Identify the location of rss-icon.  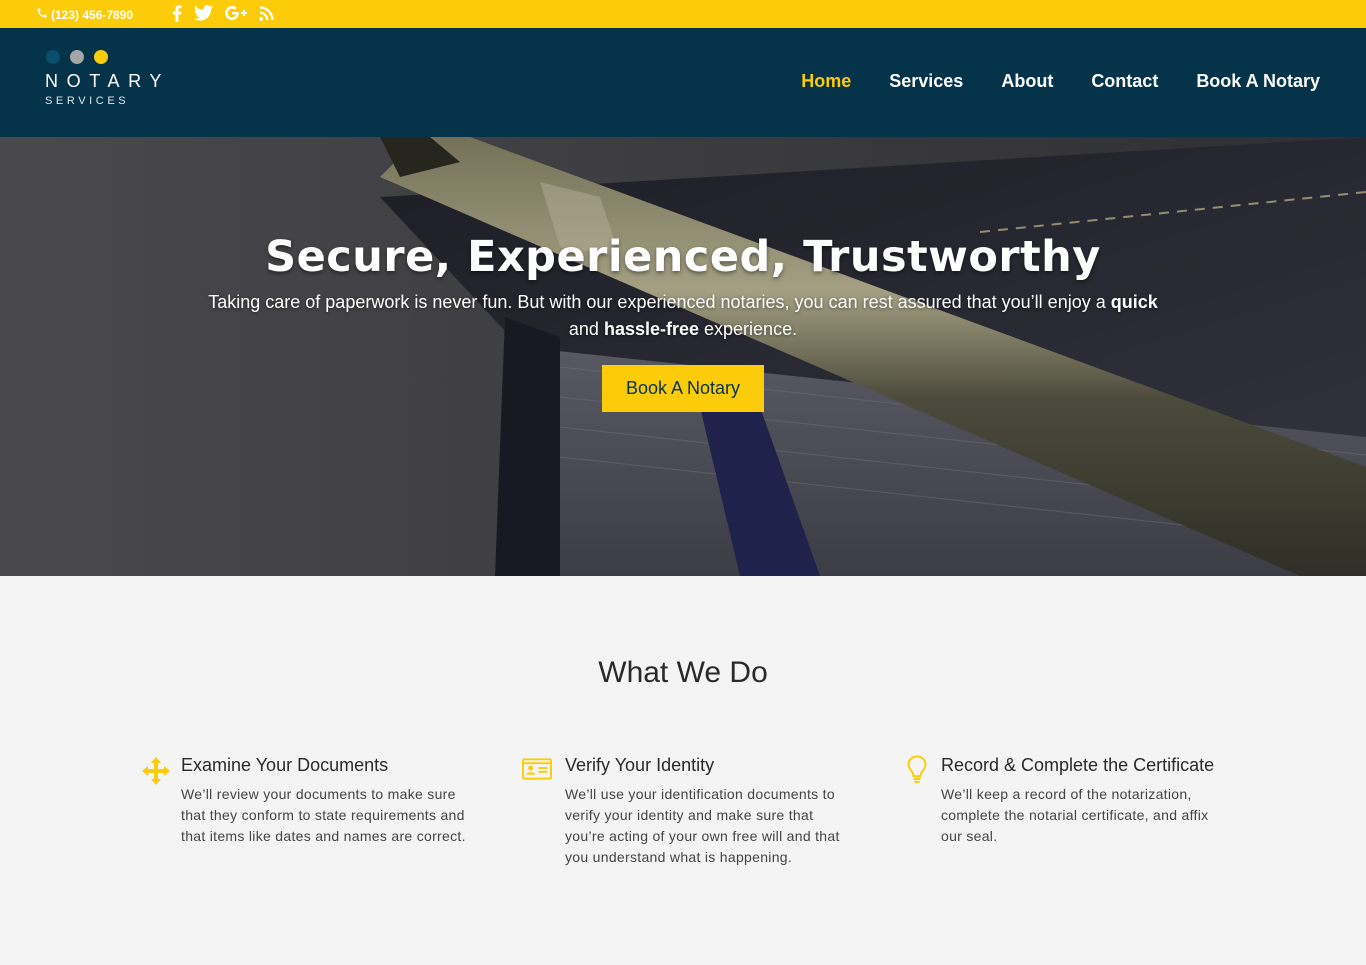
(266, 13).